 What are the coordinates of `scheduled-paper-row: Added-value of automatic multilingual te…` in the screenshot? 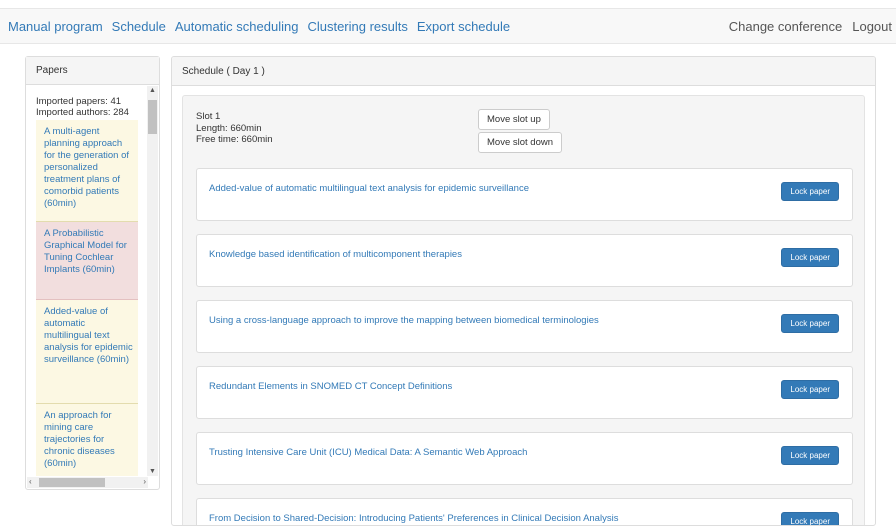 It's located at (524, 194).